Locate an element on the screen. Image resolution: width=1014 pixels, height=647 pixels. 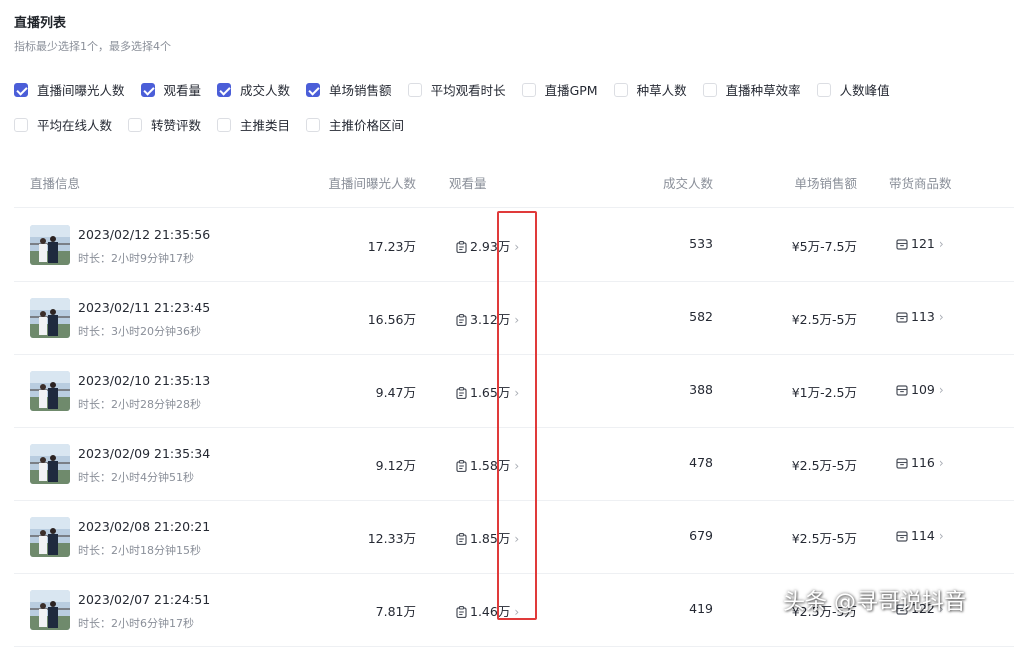
header-views: 观看量 is located at coordinates (468, 182).